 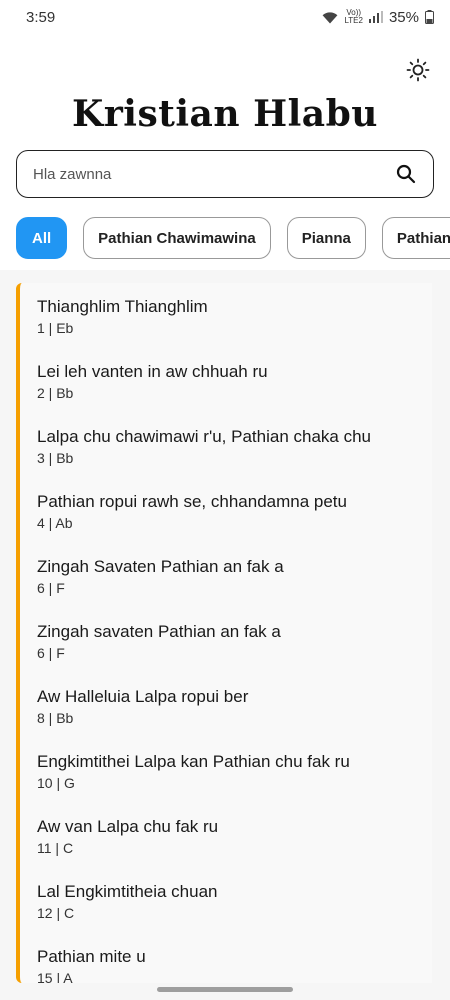 What do you see at coordinates (226, 393) in the screenshot?
I see `list-item: Lei leh vanten in aw chhuah ru 2 | Bb` at bounding box center [226, 393].